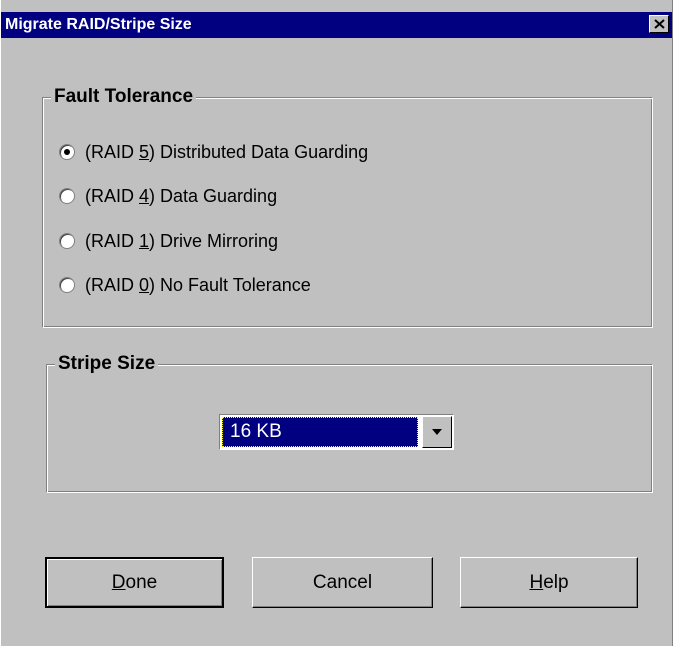 Image resolution: width=673 pixels, height=646 pixels. I want to click on radio-button-raid0, so click(67, 285).